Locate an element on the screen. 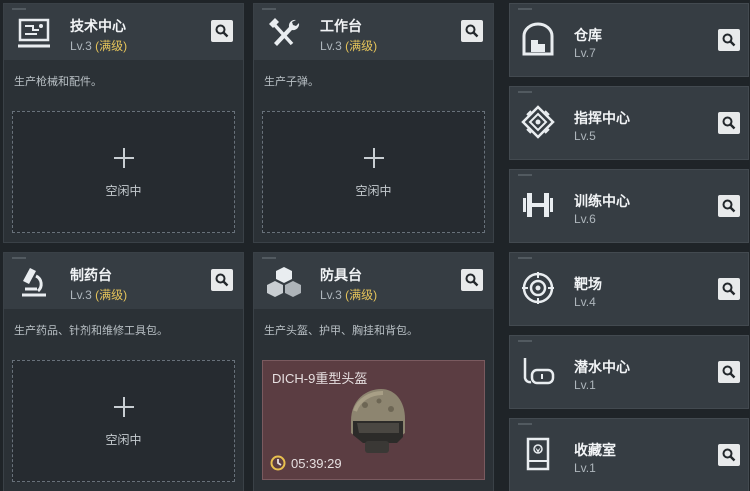 Image resolution: width=750 pixels, height=491 pixels. facility-card-collection-room: 收藏室 Lv.1 is located at coordinates (629, 454).